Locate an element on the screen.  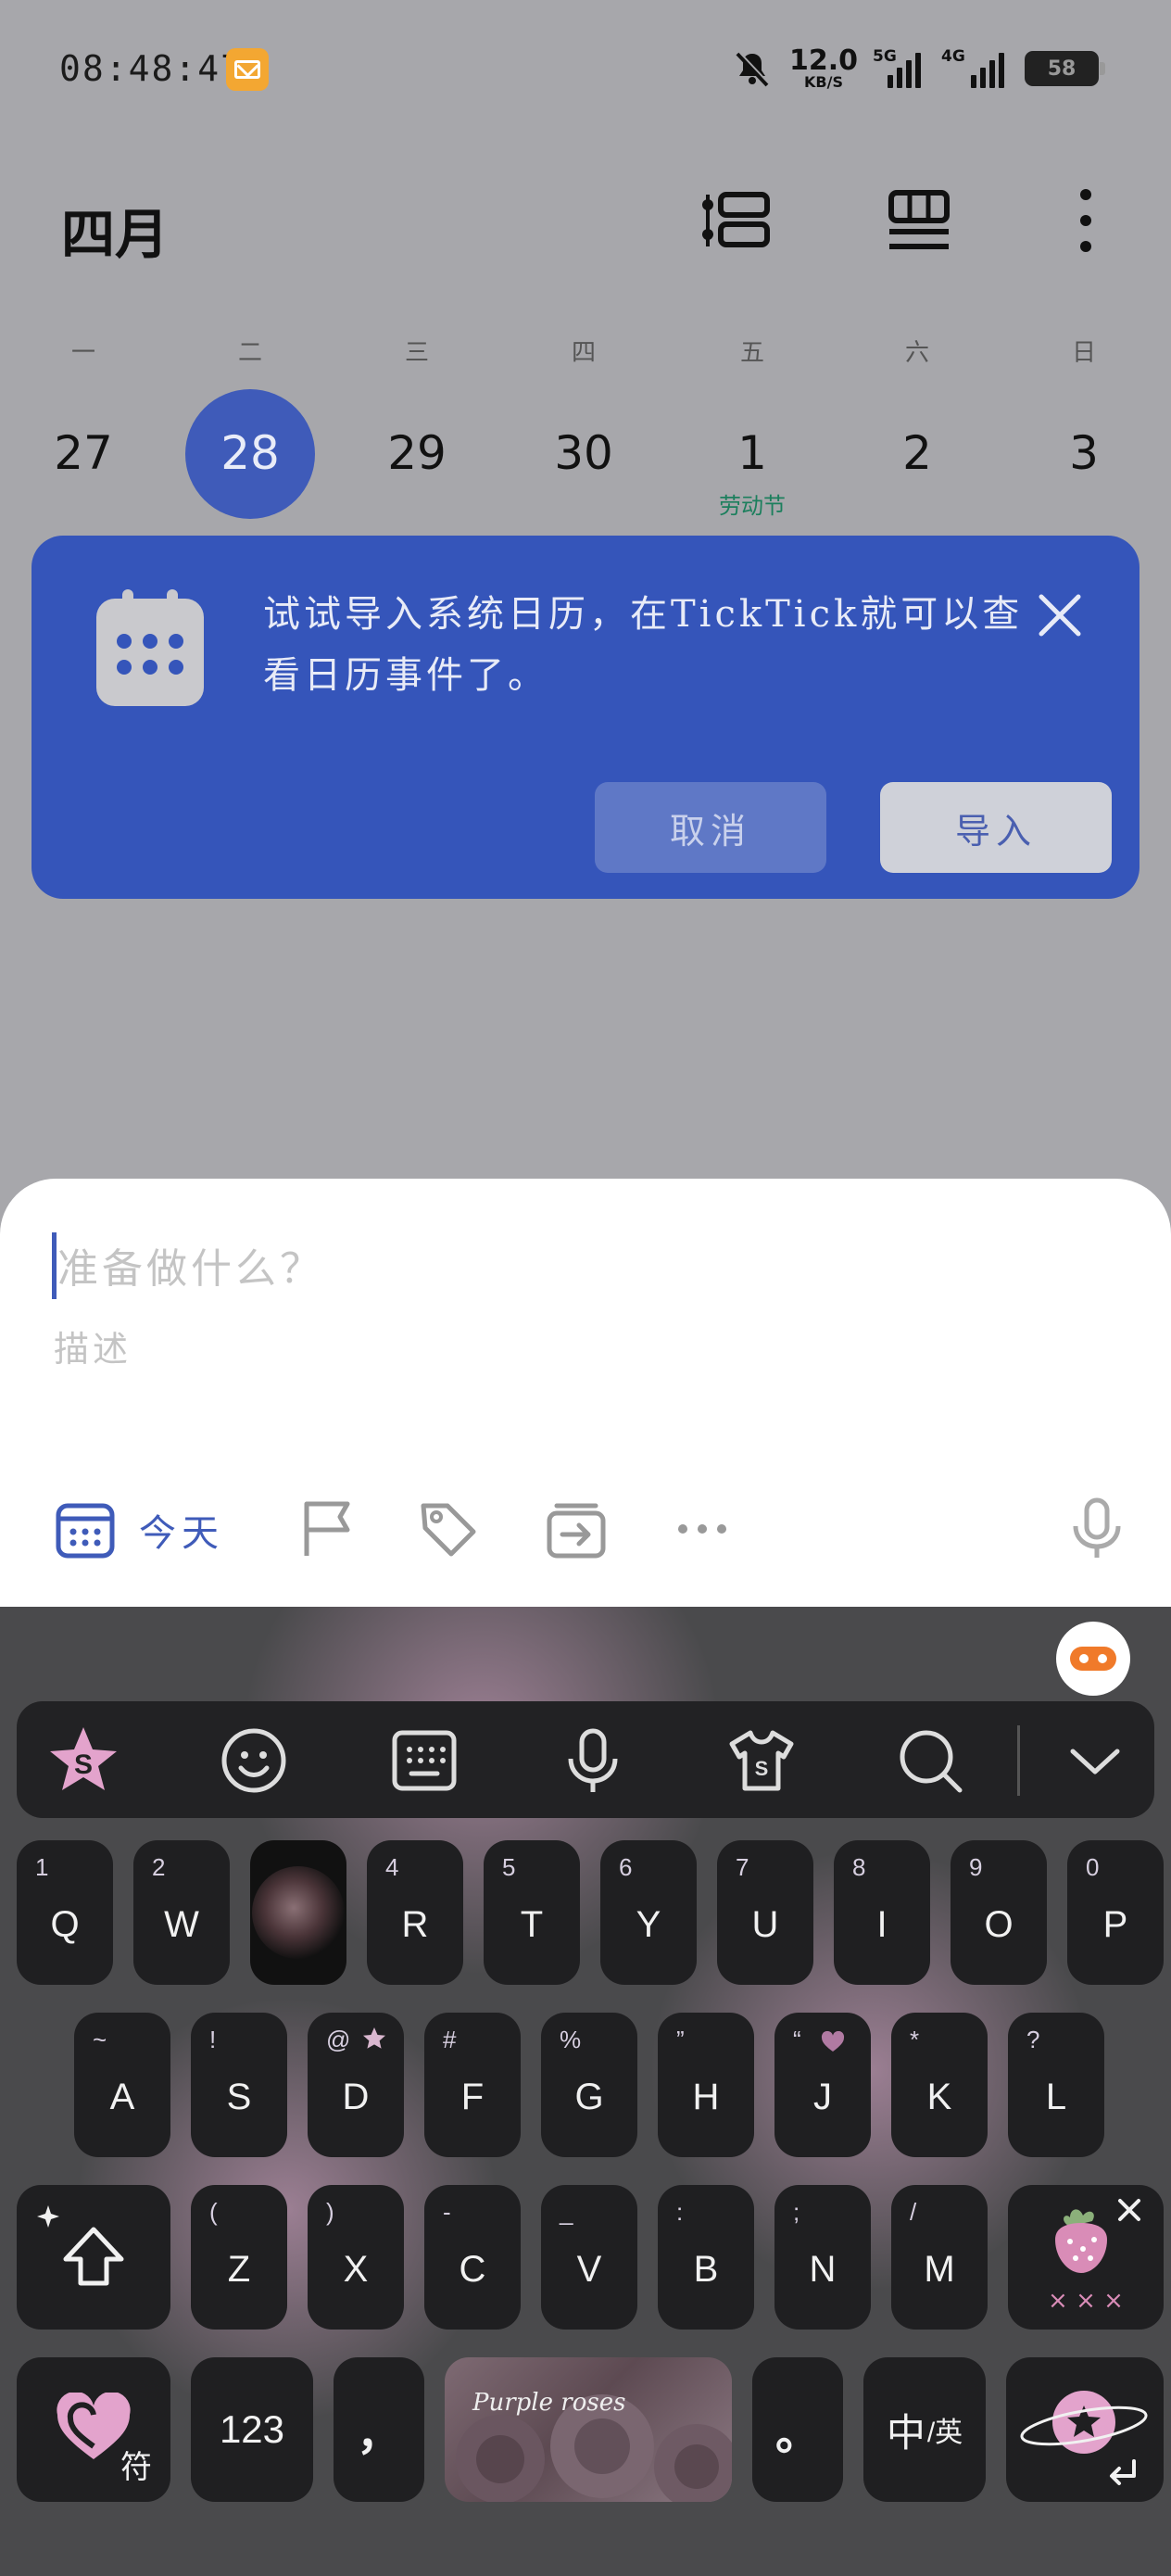
key-m: / M is located at coordinates (940, 2257).